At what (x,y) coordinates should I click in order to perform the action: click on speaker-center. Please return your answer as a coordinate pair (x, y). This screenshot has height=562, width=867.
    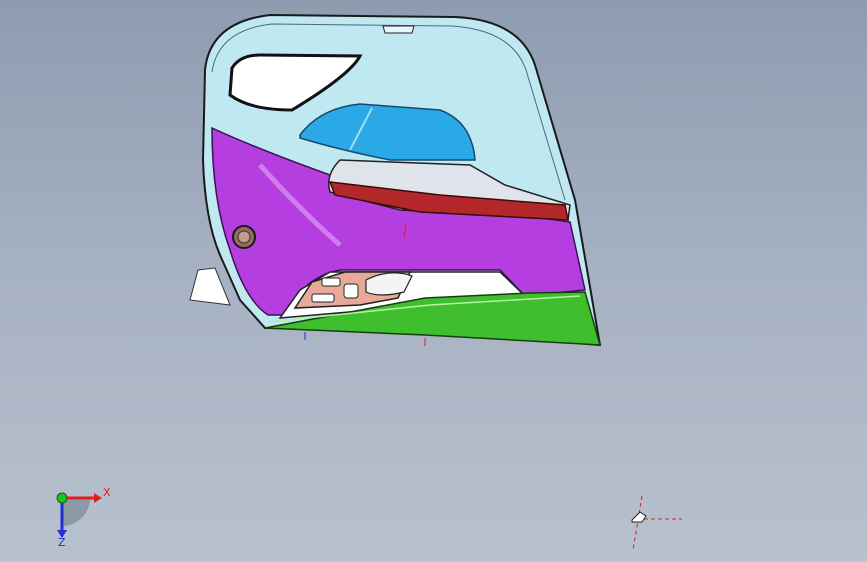
    Looking at the image, I should click on (244, 237).